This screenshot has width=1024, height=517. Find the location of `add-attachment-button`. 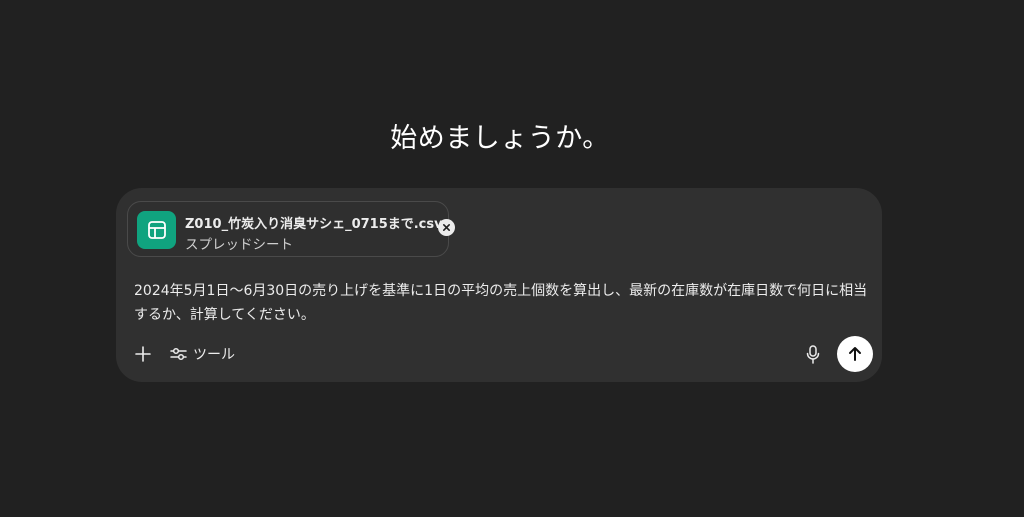

add-attachment-button is located at coordinates (143, 354).